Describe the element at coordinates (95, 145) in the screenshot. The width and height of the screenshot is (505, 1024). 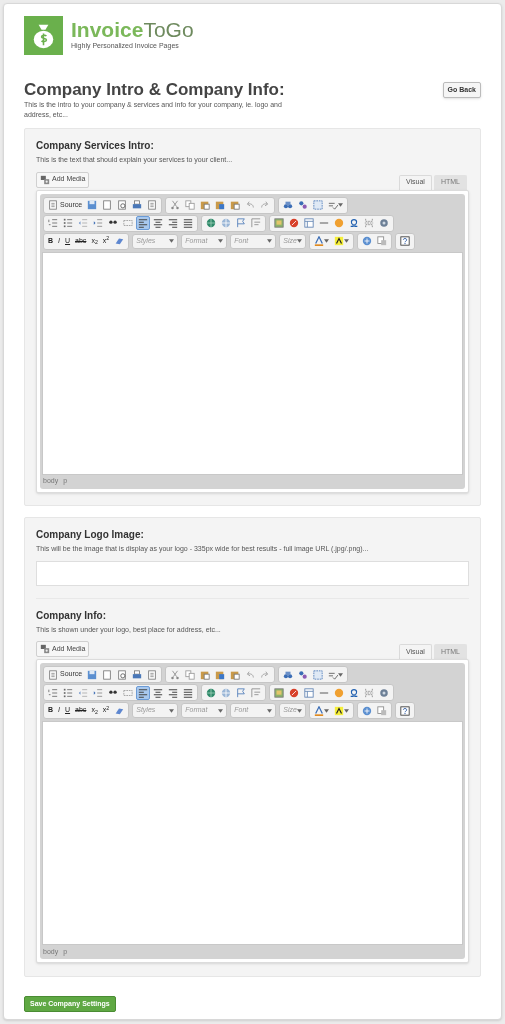
I see `field-label: Company Services Intro:` at that location.